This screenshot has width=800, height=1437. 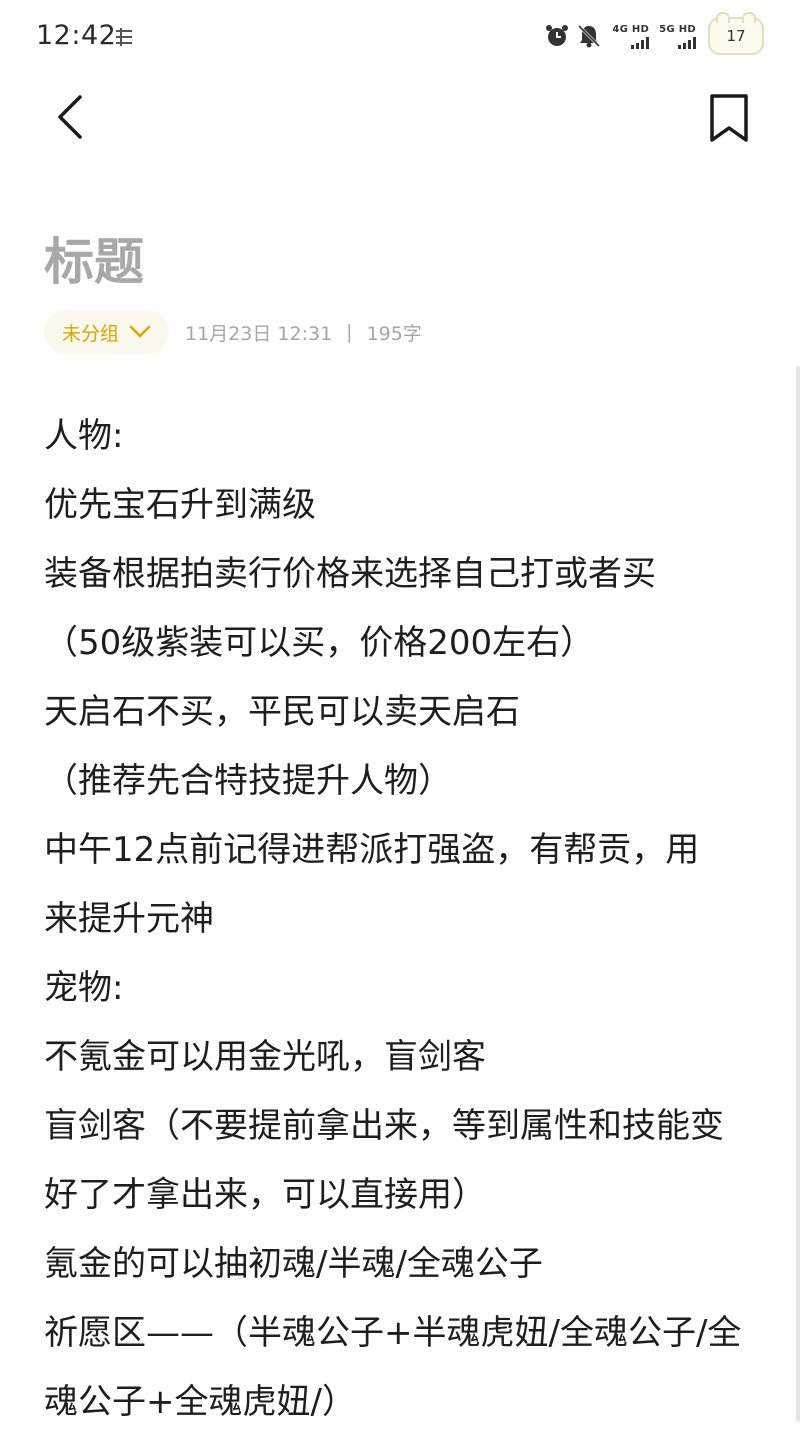 What do you see at coordinates (677, 29) in the screenshot?
I see `network-2-label: 5G HD` at bounding box center [677, 29].